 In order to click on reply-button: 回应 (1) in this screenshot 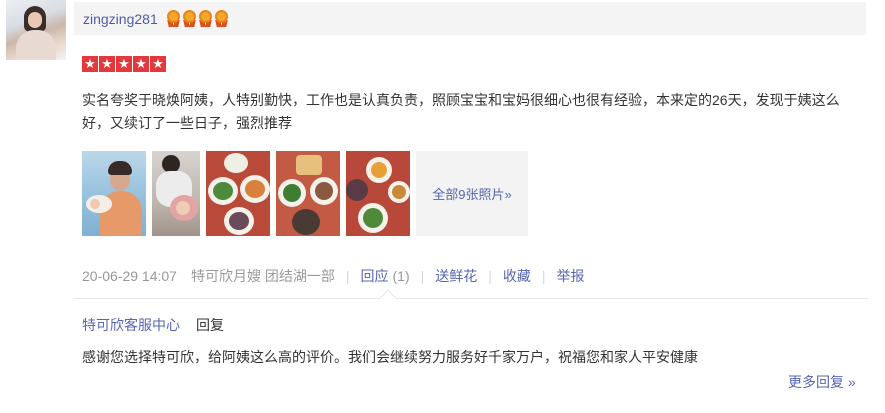, I will do `click(385, 276)`.